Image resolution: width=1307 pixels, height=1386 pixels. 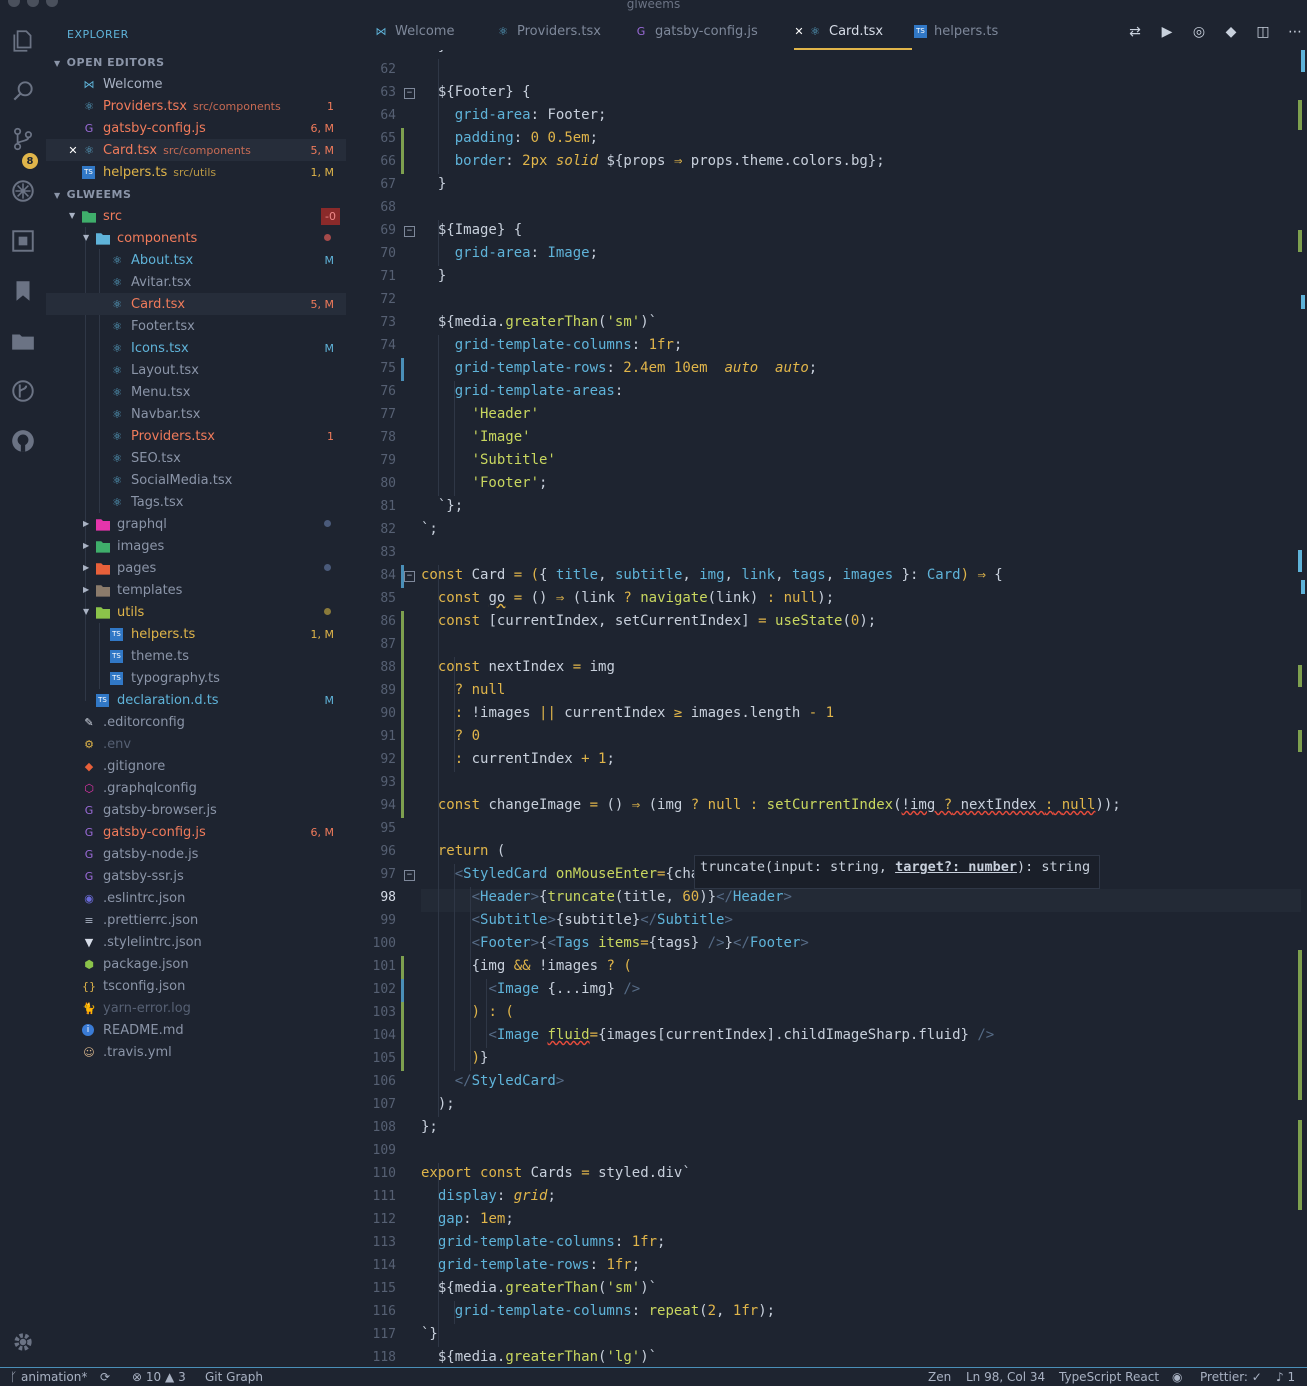 I want to click on tree-folder: ▶ pages, so click(x=196, y=568).